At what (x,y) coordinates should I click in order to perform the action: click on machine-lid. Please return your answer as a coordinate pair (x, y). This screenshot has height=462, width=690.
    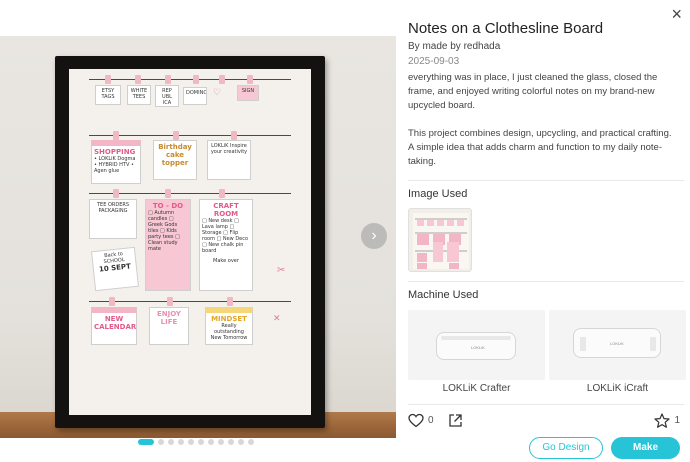
    Looking at the image, I should click on (476, 338).